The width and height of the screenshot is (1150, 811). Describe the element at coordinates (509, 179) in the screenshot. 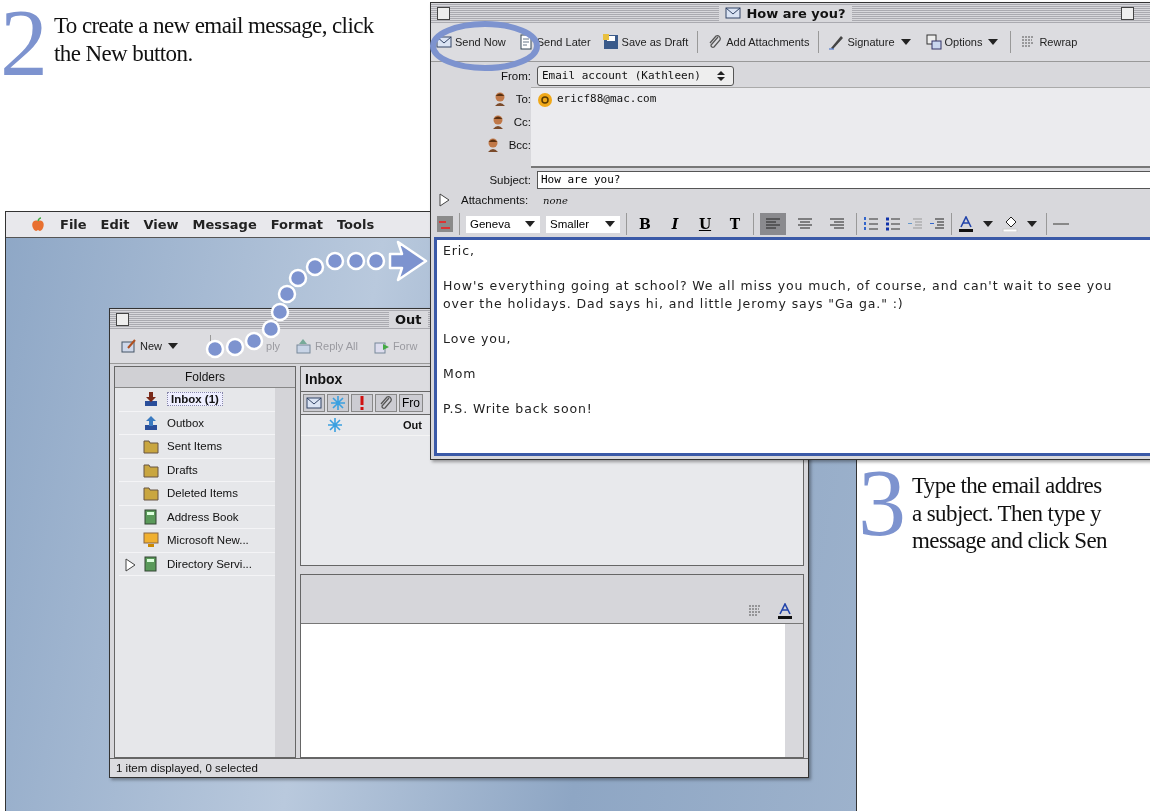

I see `subject-label: Subject:` at that location.